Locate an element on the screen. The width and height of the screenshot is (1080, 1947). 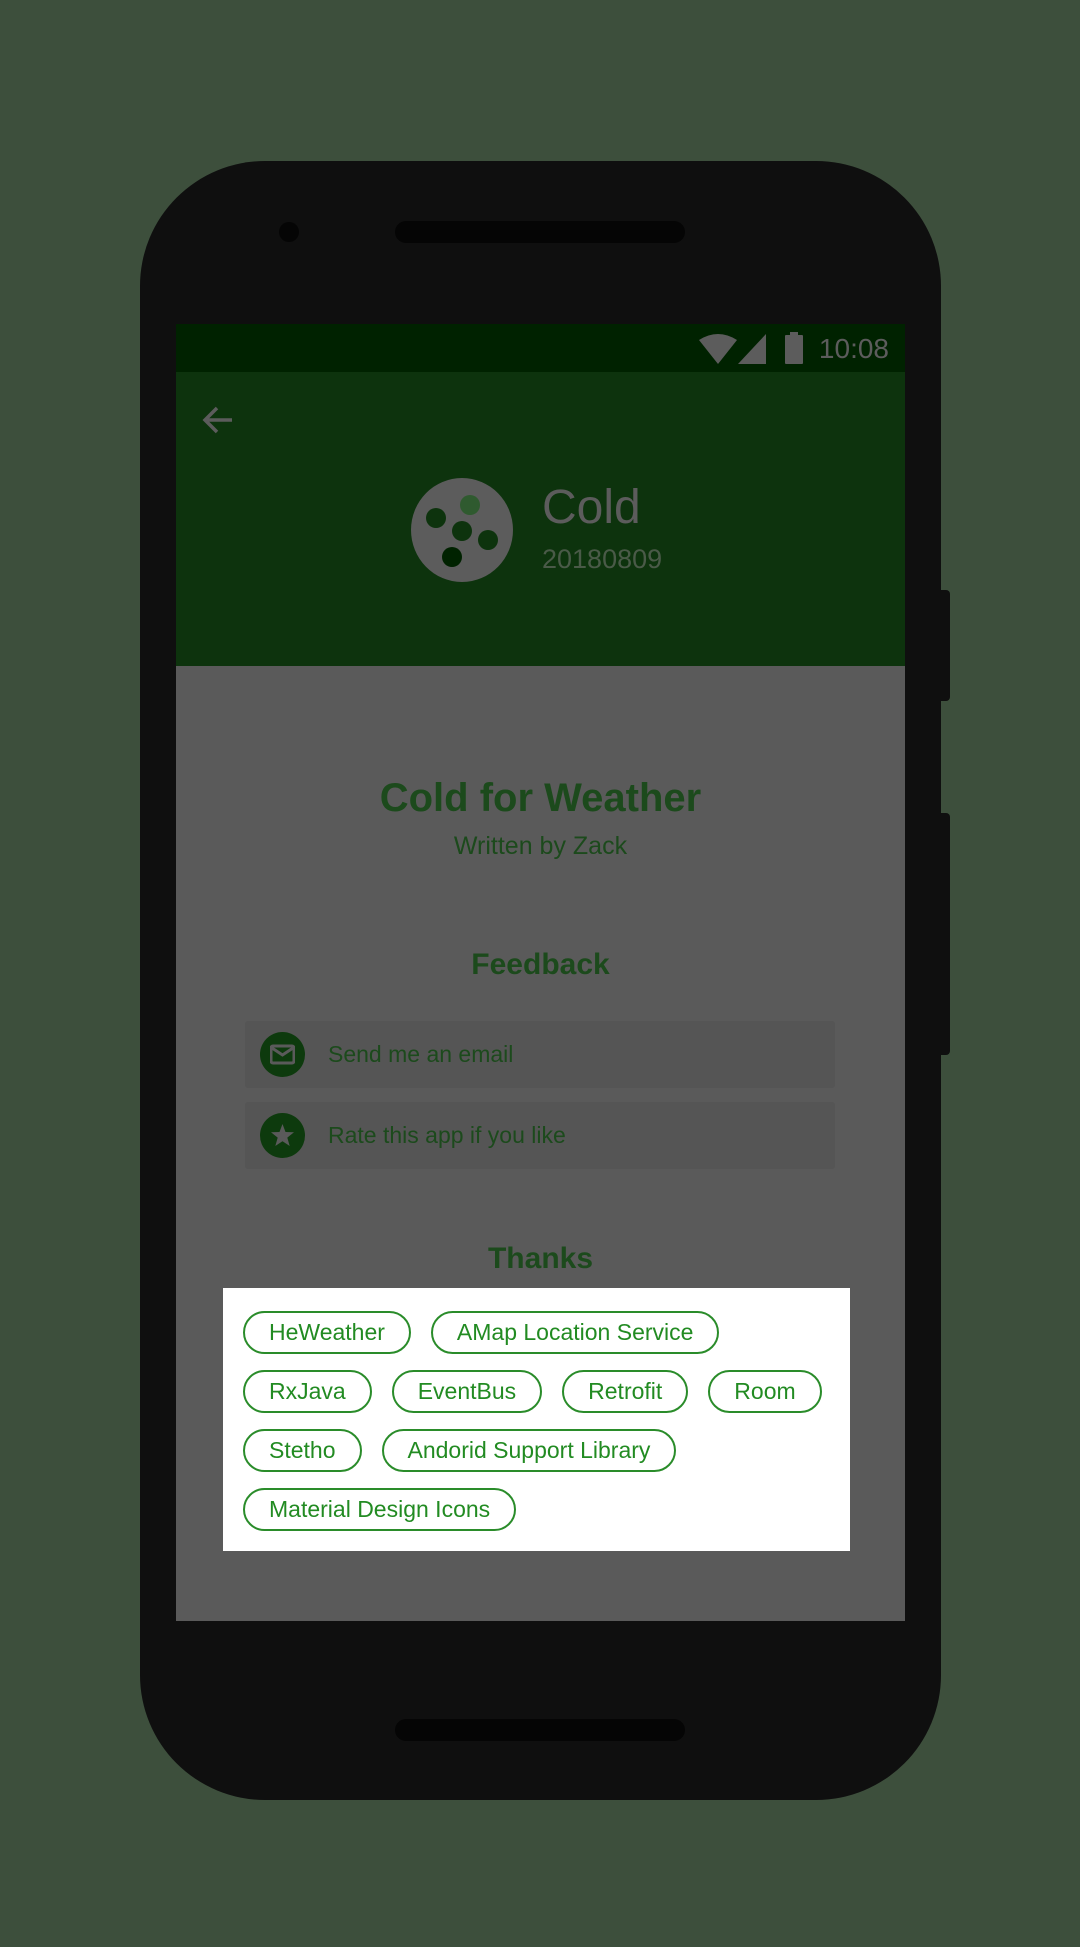
arrow-left-icon is located at coordinates (218, 420).